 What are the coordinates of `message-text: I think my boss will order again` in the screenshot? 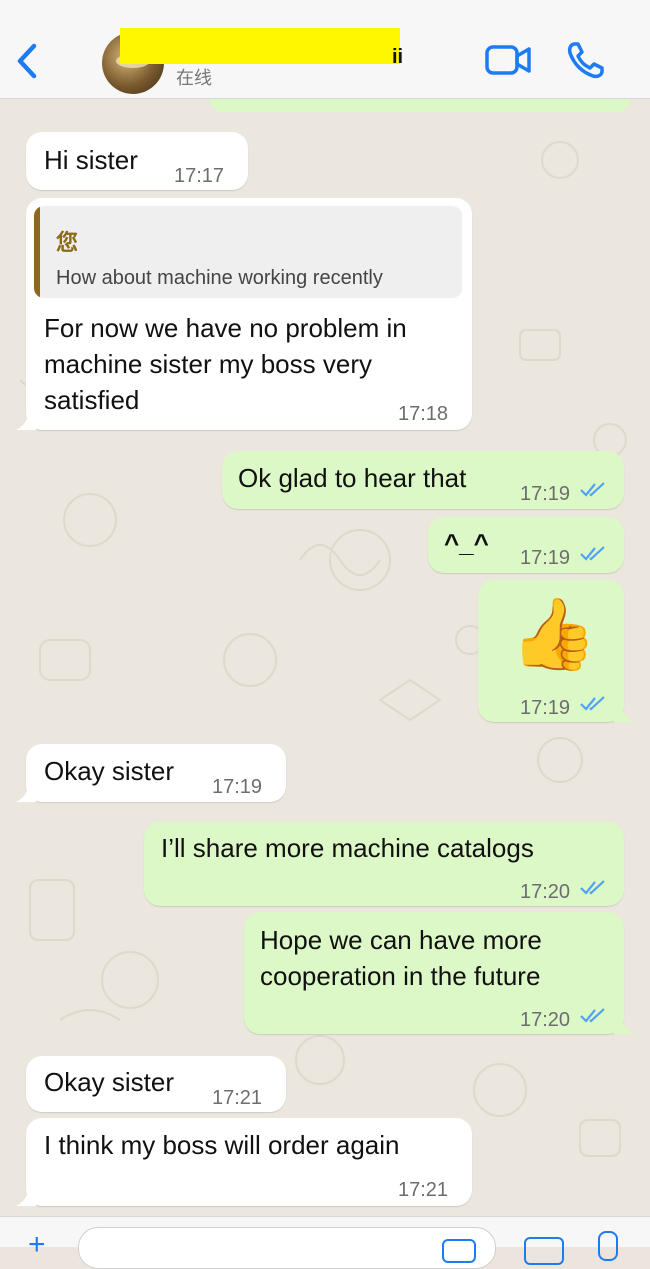 It's located at (222, 1145).